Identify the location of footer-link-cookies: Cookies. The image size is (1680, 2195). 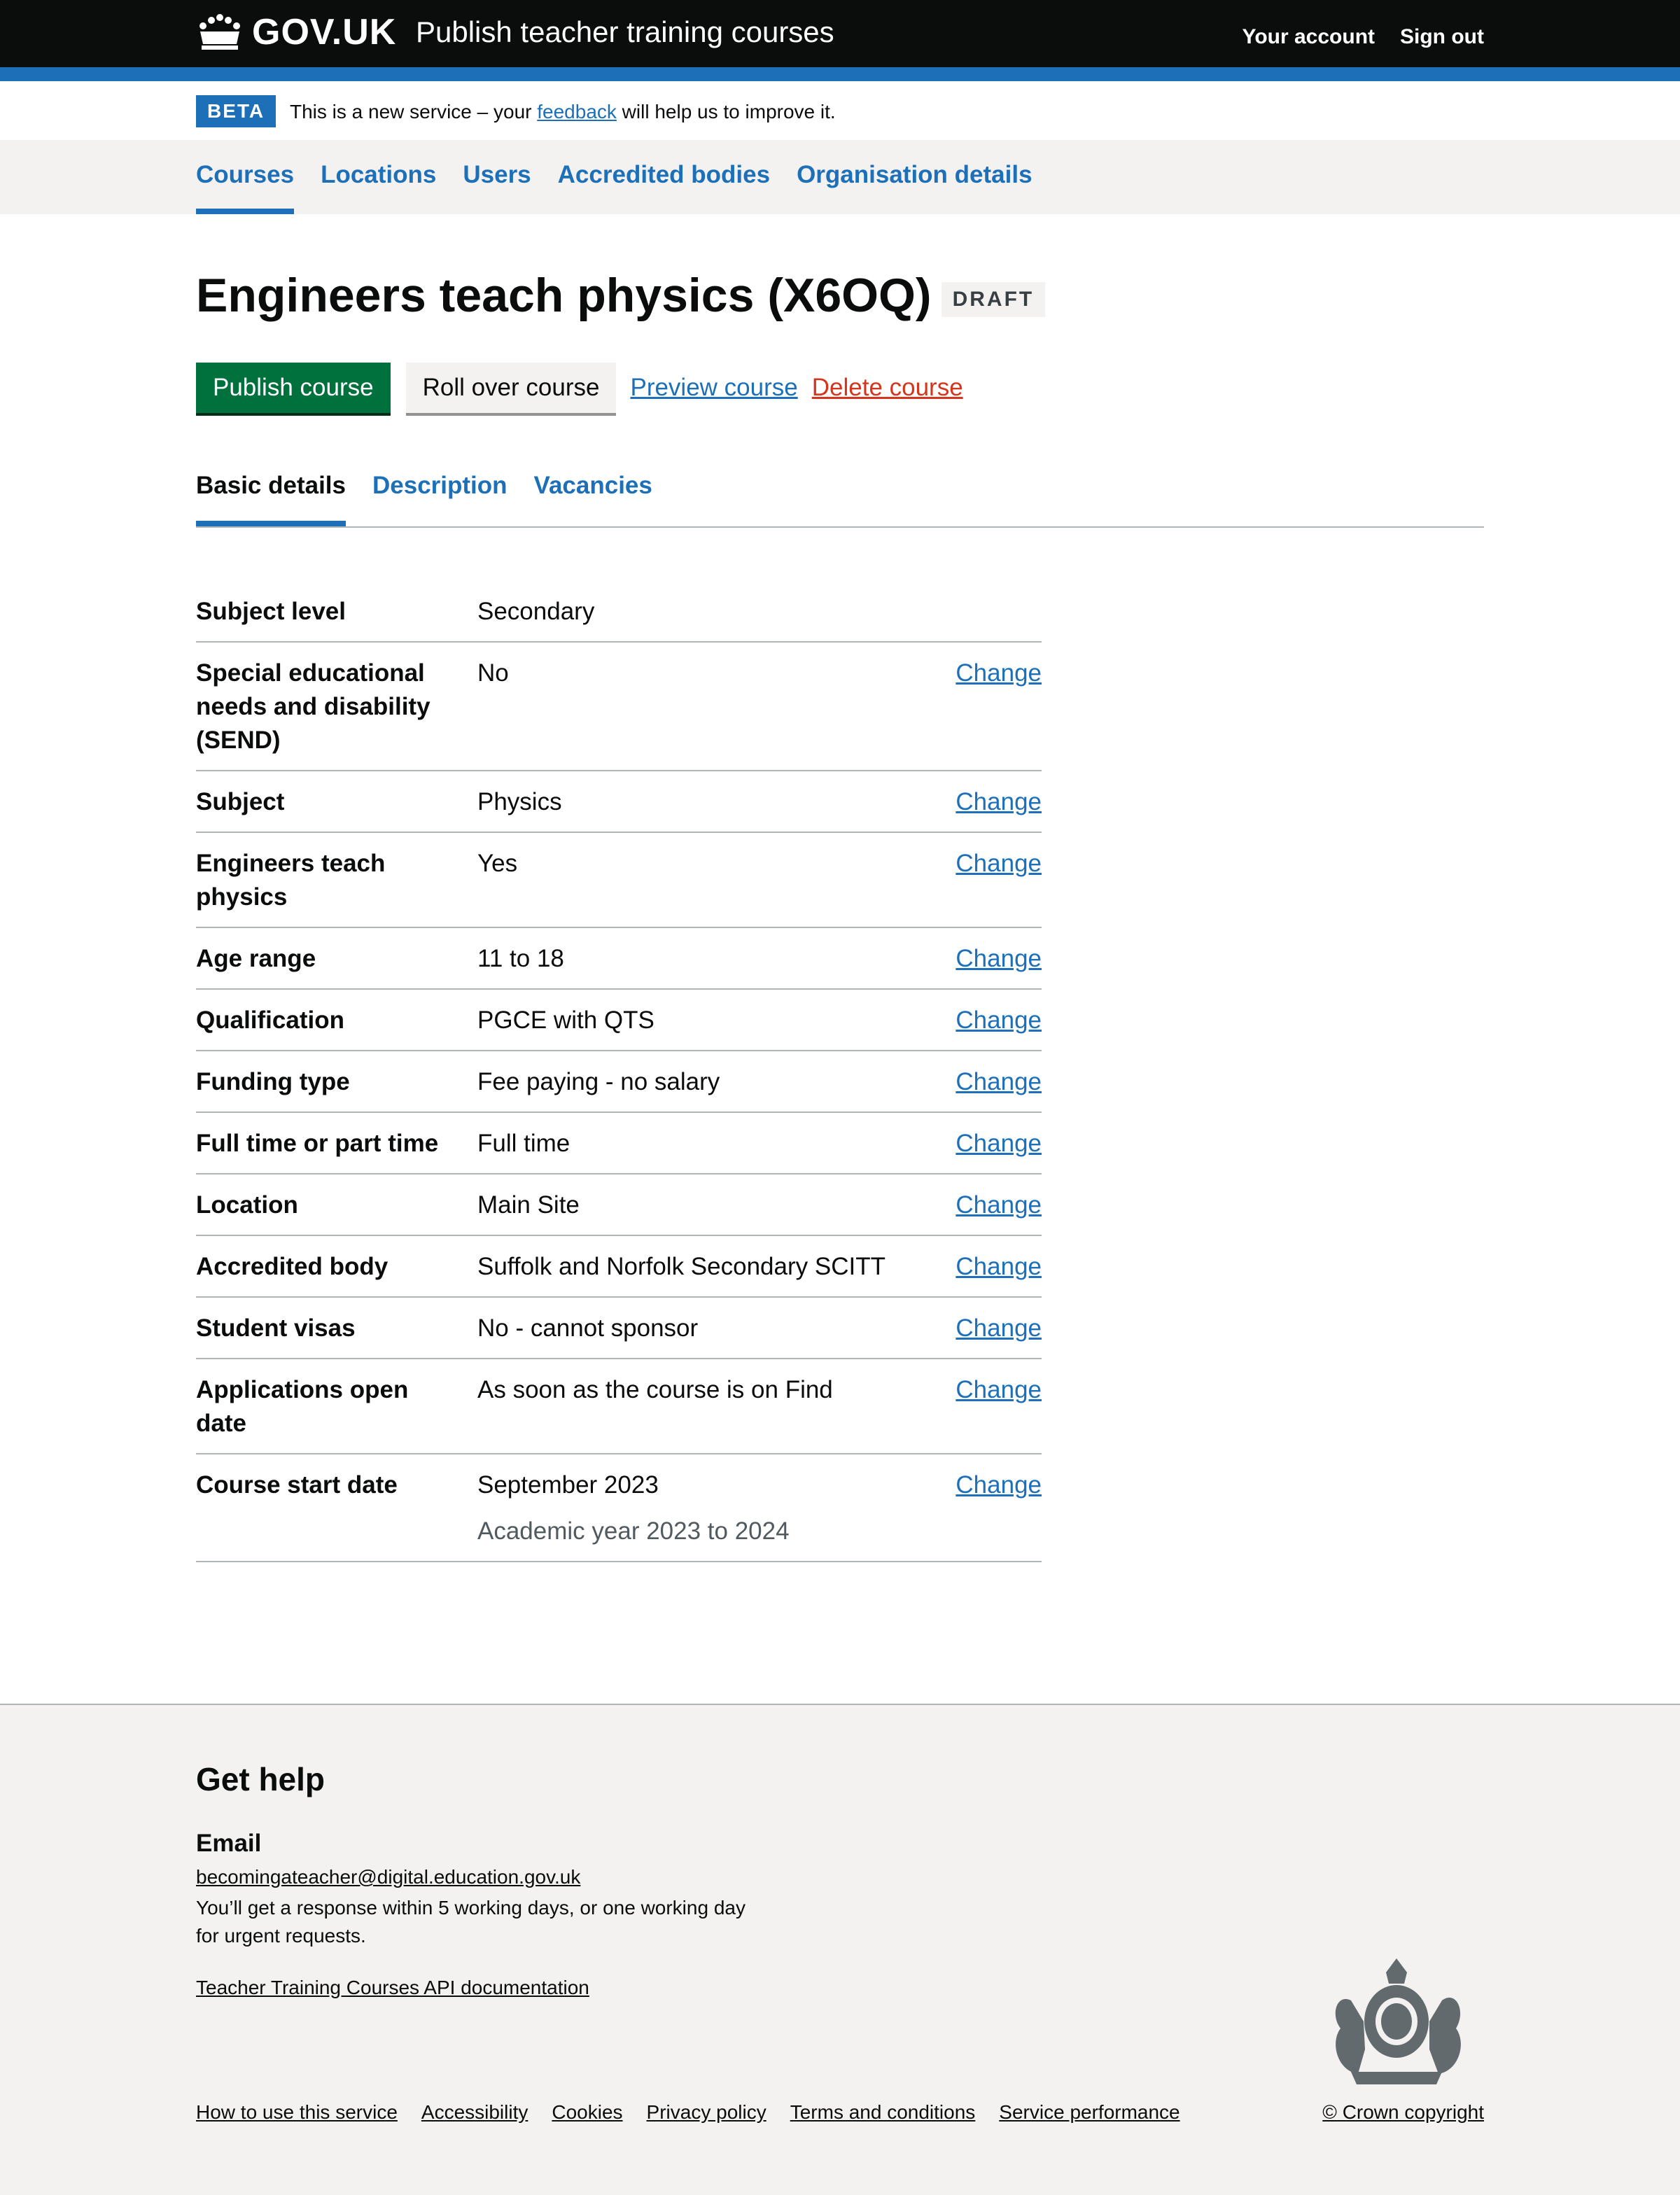
(587, 2112).